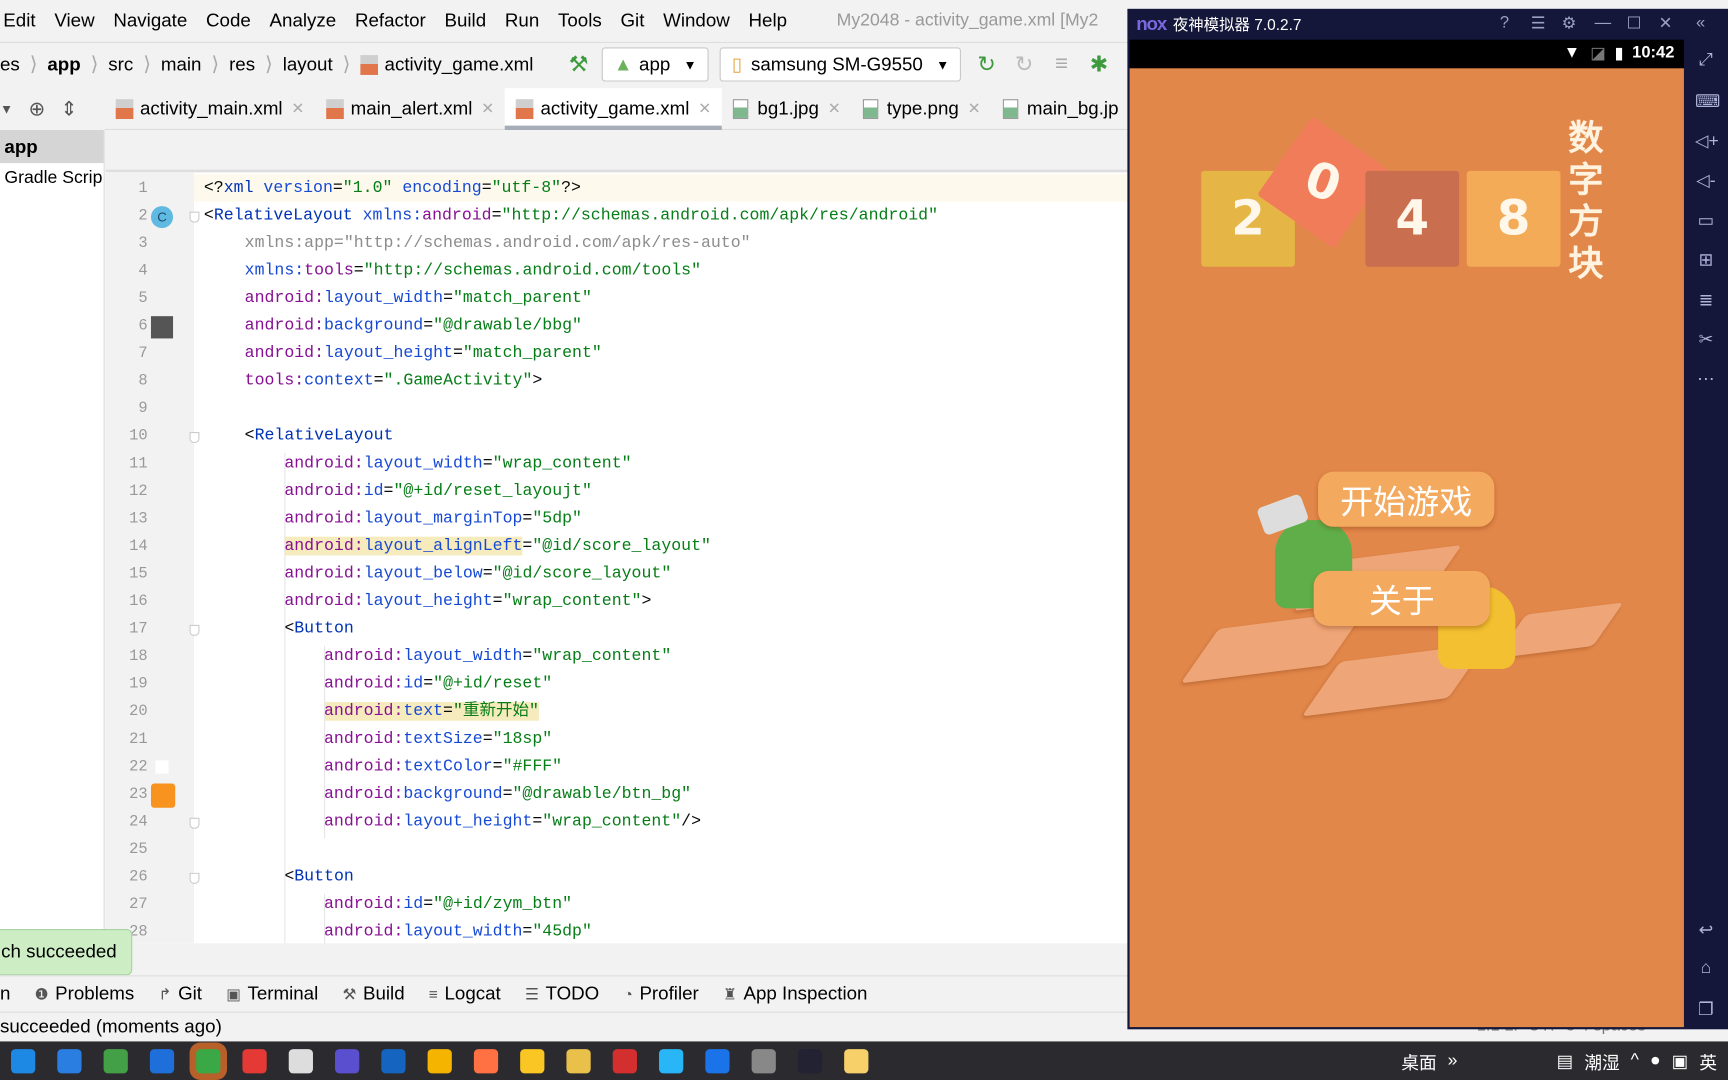 This screenshot has height=1080, width=1728. I want to click on close-icon: ✕, so click(1666, 23).